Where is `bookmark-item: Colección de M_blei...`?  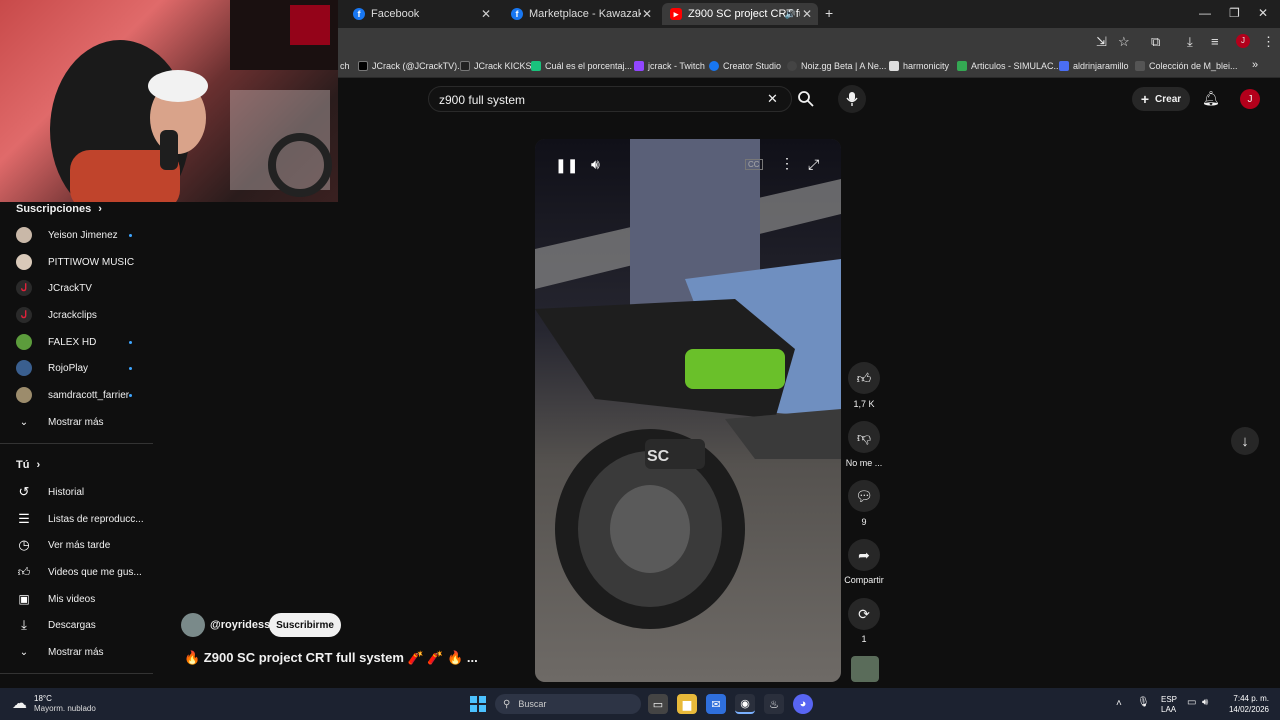
bookmark-item: Colección de M_blei... is located at coordinates (1186, 66).